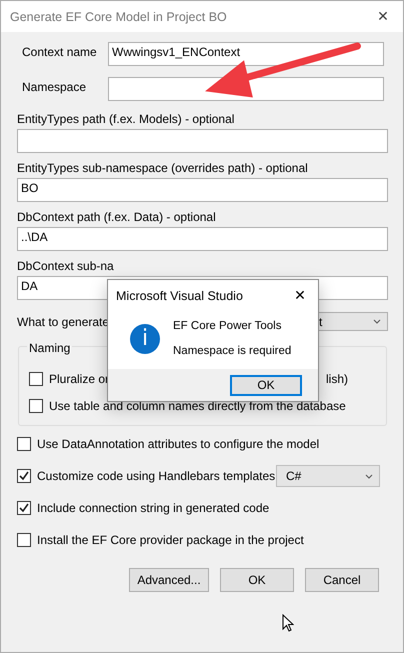 The height and width of the screenshot is (653, 404). What do you see at coordinates (178, 444) in the screenshot?
I see `checkbox-label: Use DataAnnotation attributes to configure the model` at bounding box center [178, 444].